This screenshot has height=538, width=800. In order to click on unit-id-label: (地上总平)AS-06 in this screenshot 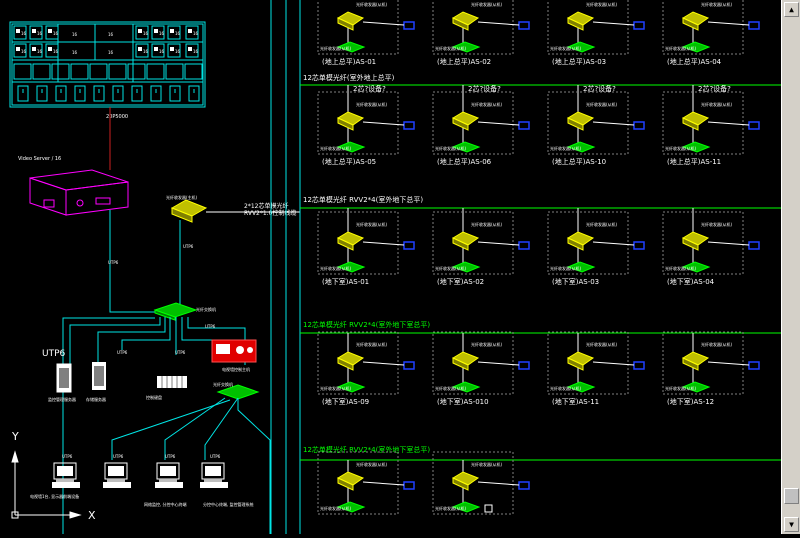, I will do `click(464, 161)`.